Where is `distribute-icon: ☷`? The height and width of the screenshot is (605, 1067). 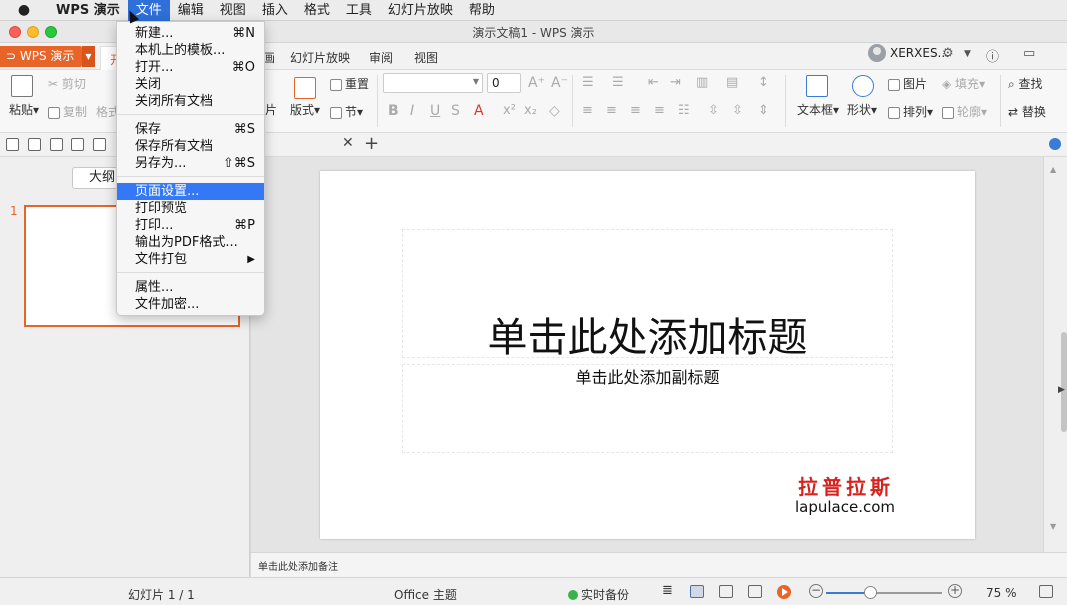
distribute-icon: ☷ is located at coordinates (684, 110).